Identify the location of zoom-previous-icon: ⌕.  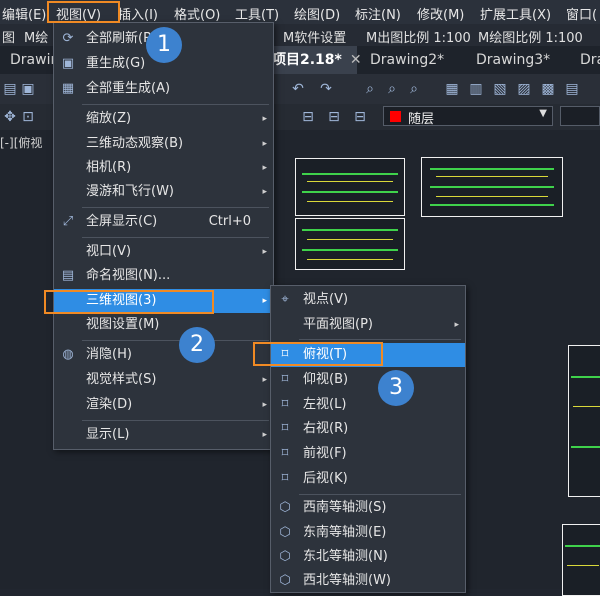
(414, 89).